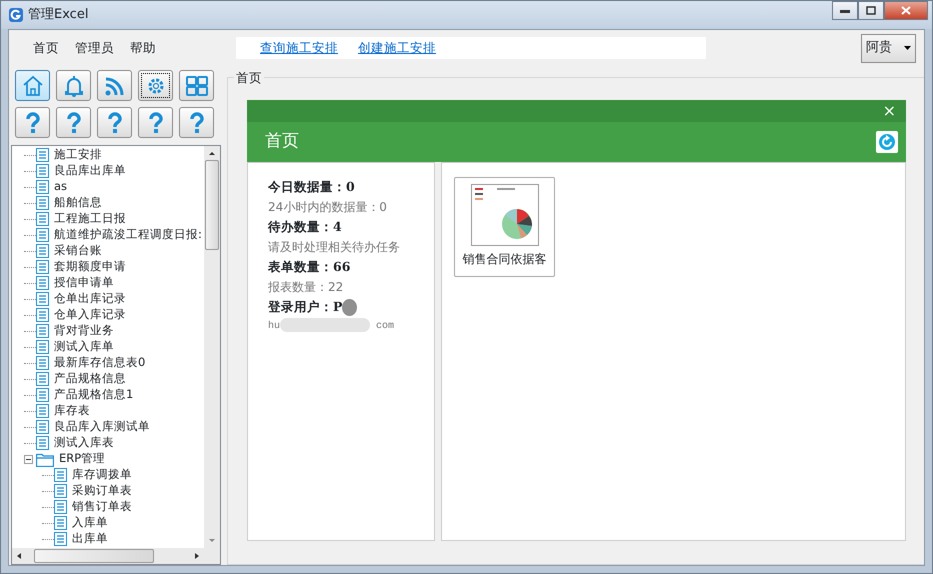  Describe the element at coordinates (155, 85) in the screenshot. I see `toolbar-button` at that location.